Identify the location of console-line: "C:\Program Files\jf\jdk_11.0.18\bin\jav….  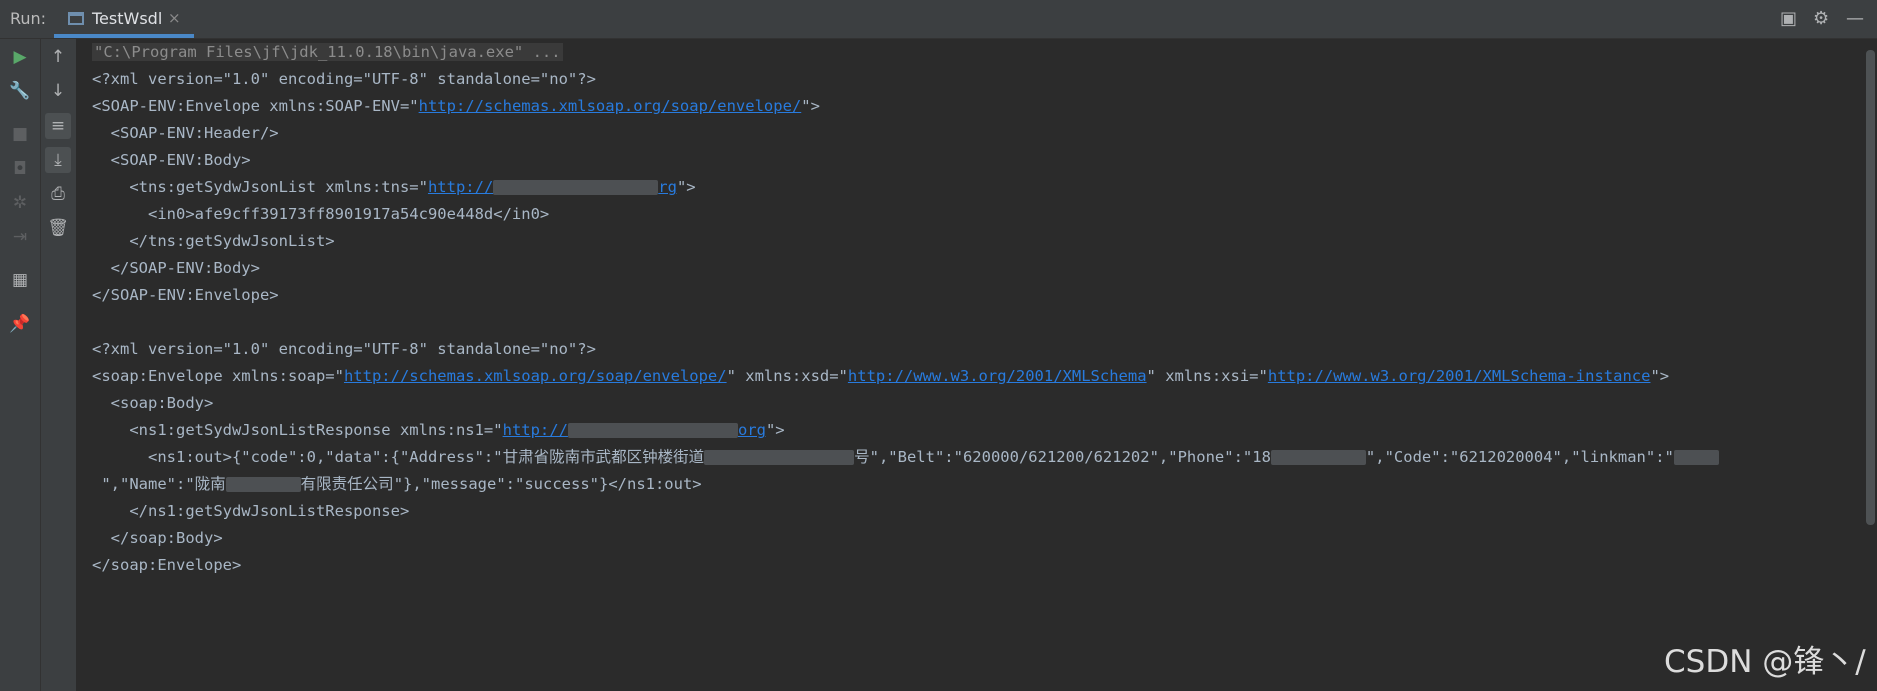
(327, 52).